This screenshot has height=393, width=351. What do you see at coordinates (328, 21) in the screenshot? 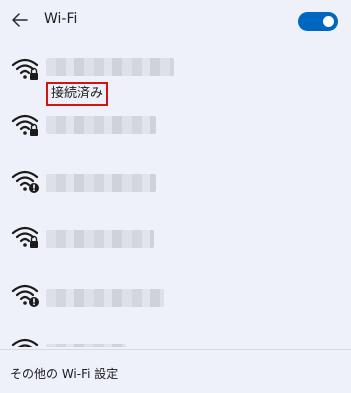
I see `toggle-knob` at bounding box center [328, 21].